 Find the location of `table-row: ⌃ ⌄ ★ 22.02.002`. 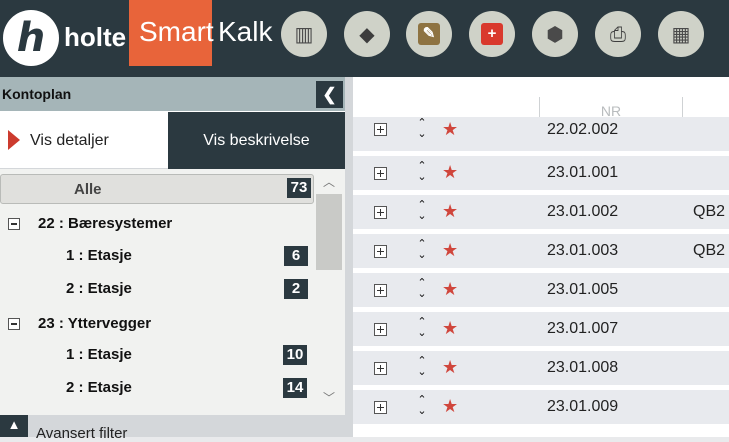

table-row: ⌃ ⌄ ★ 22.02.002 is located at coordinates (541, 136).